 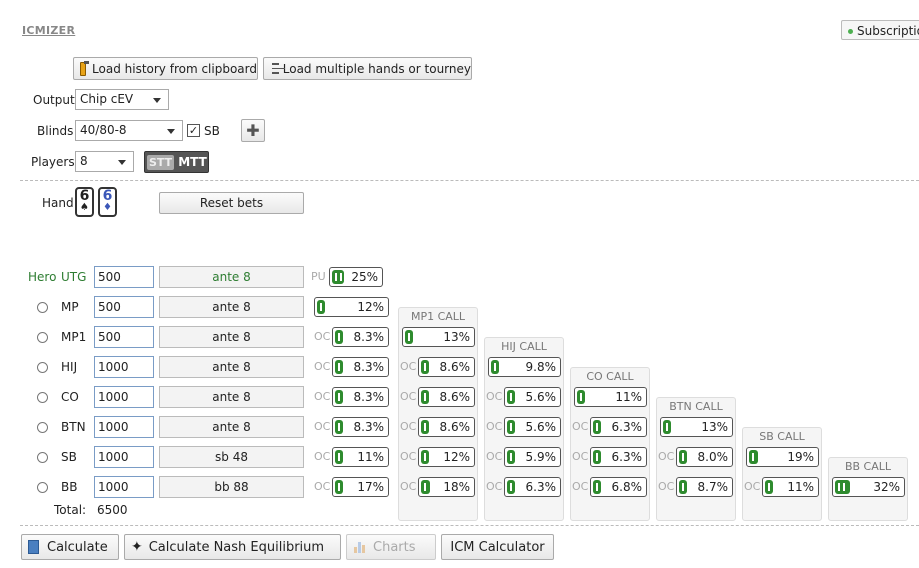 I want to click on push-label: PU, so click(x=318, y=276).